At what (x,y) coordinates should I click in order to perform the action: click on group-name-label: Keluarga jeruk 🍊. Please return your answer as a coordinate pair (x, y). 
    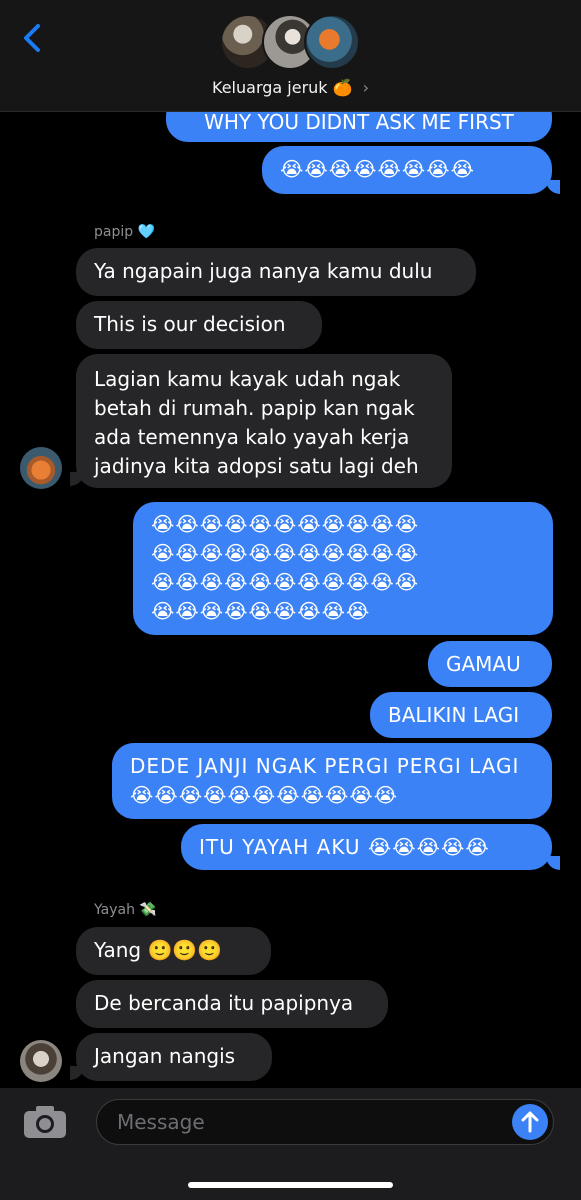
    Looking at the image, I should click on (282, 87).